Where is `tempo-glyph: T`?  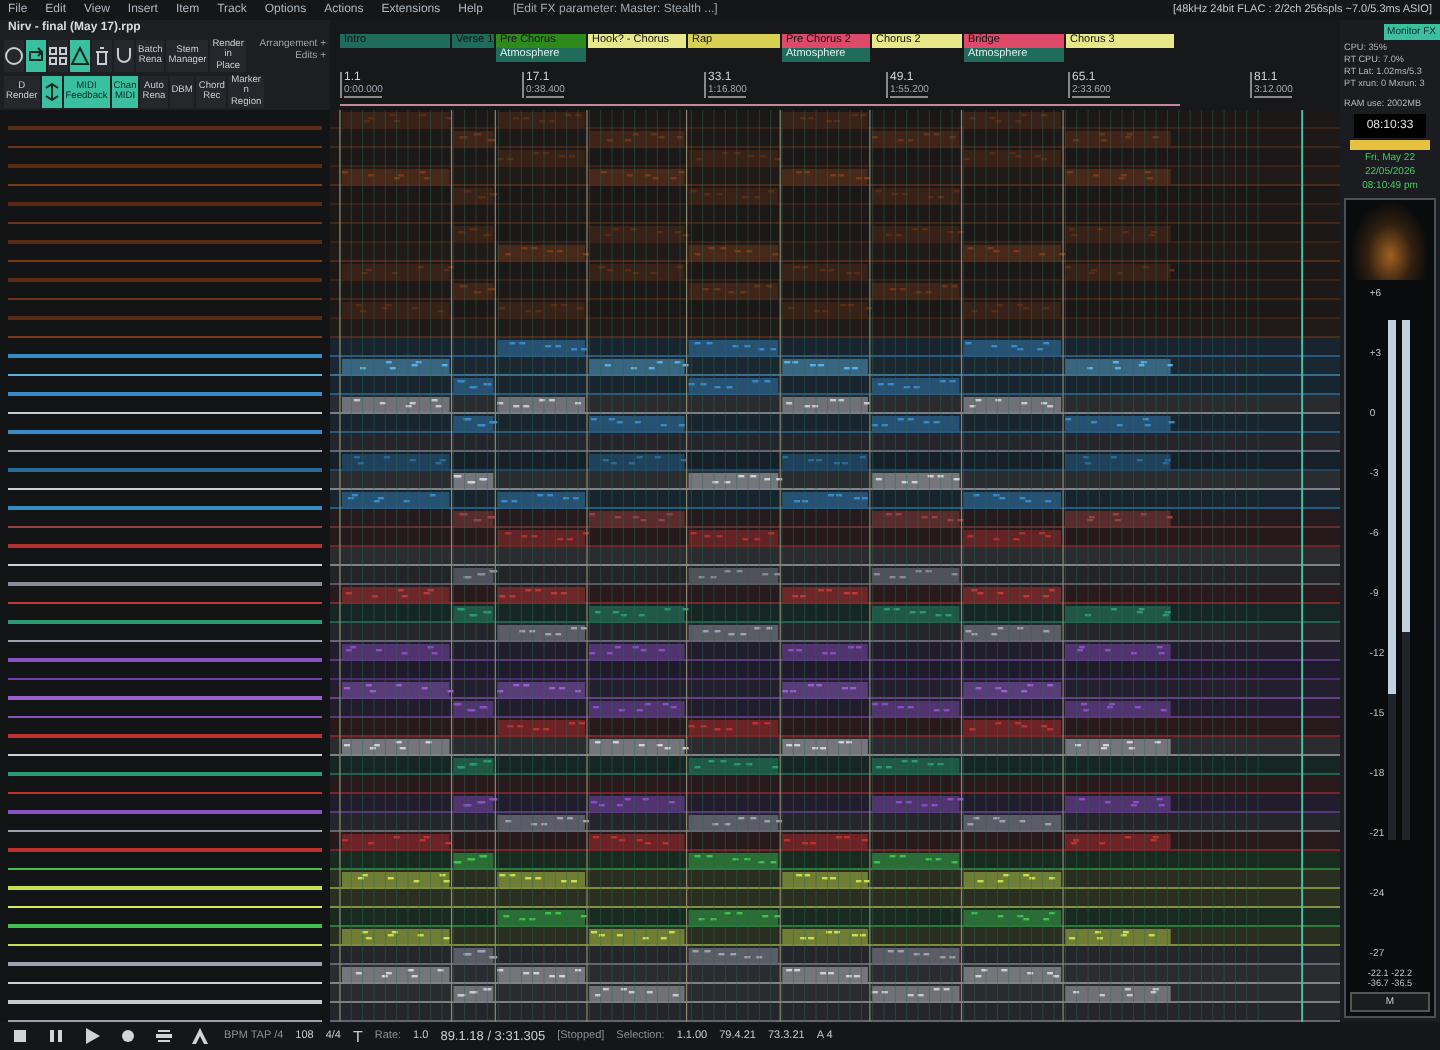 tempo-glyph: T is located at coordinates (358, 1036).